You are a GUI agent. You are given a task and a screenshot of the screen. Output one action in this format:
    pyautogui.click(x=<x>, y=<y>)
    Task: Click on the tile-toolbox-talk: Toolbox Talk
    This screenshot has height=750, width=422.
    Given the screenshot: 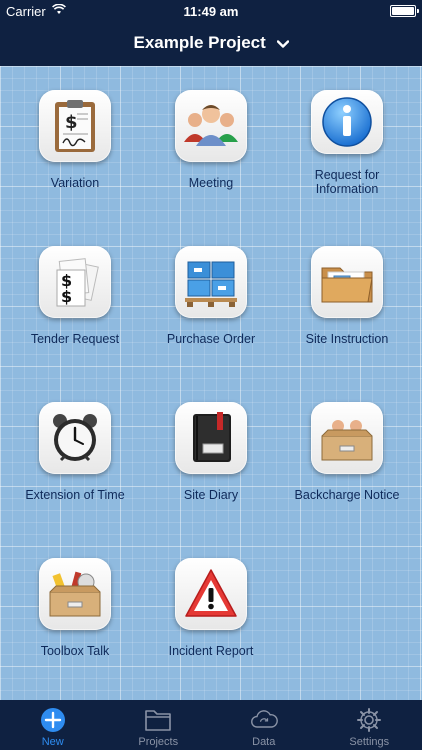 What is the action you would take?
    pyautogui.click(x=75, y=599)
    